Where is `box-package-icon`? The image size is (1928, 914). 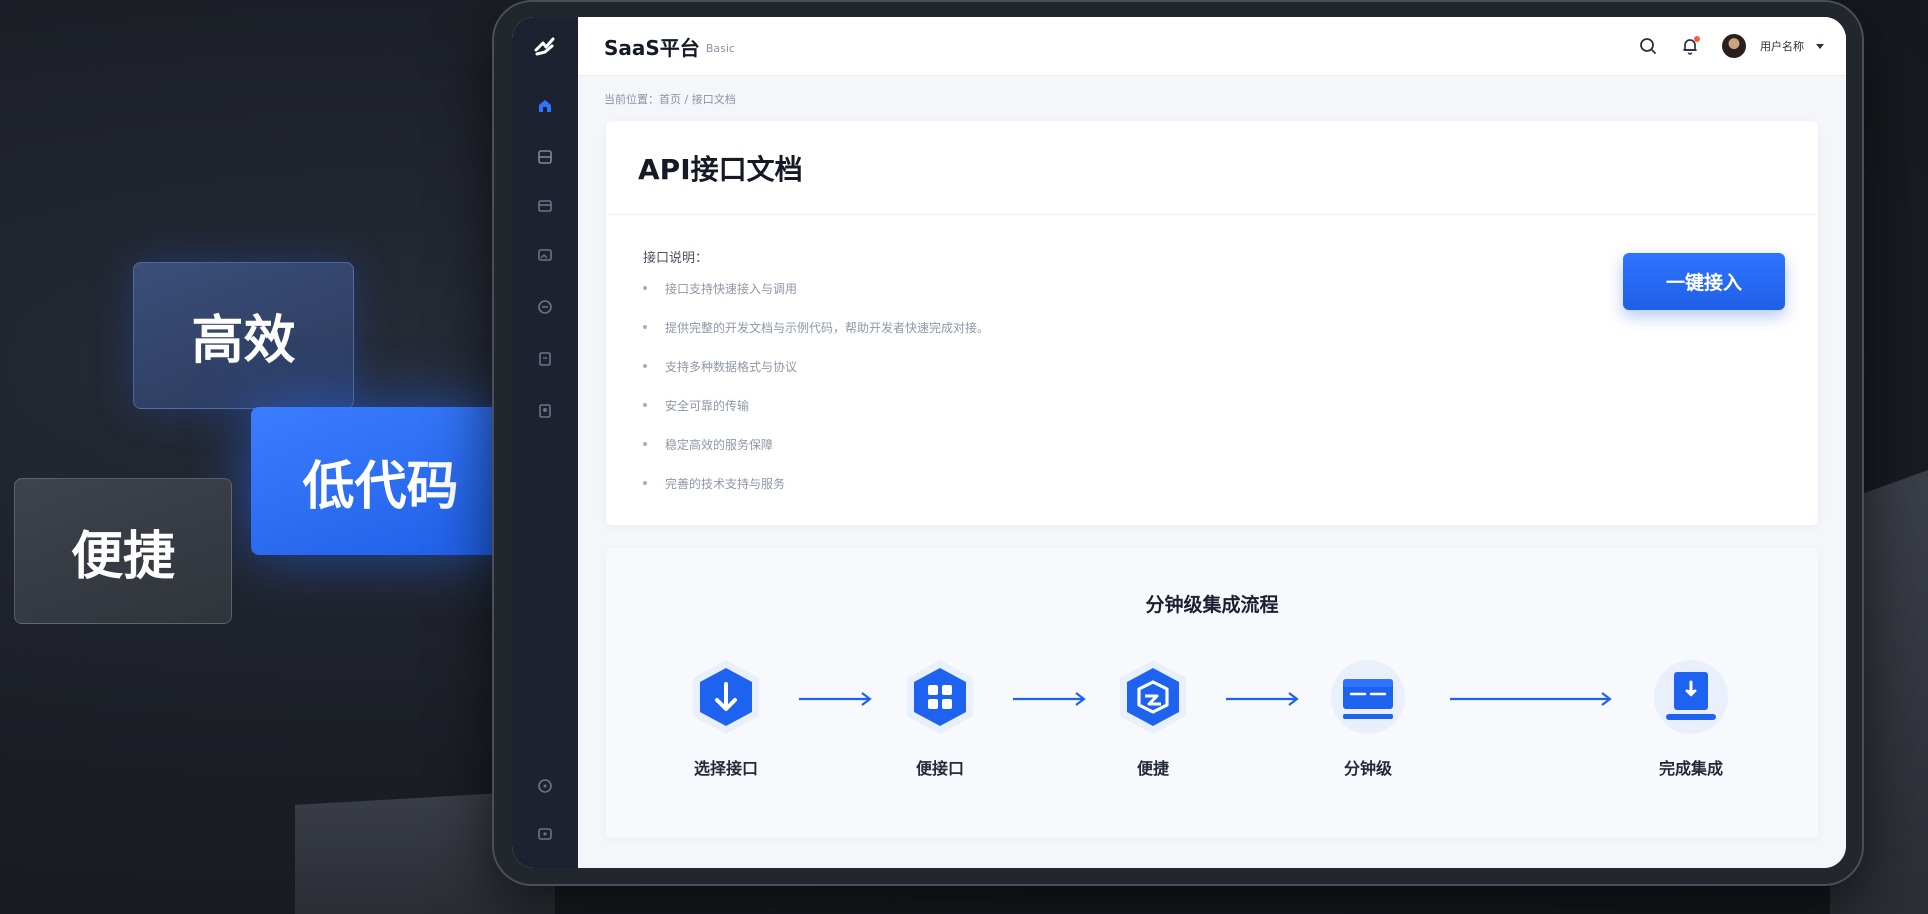 box-package-icon is located at coordinates (1153, 697).